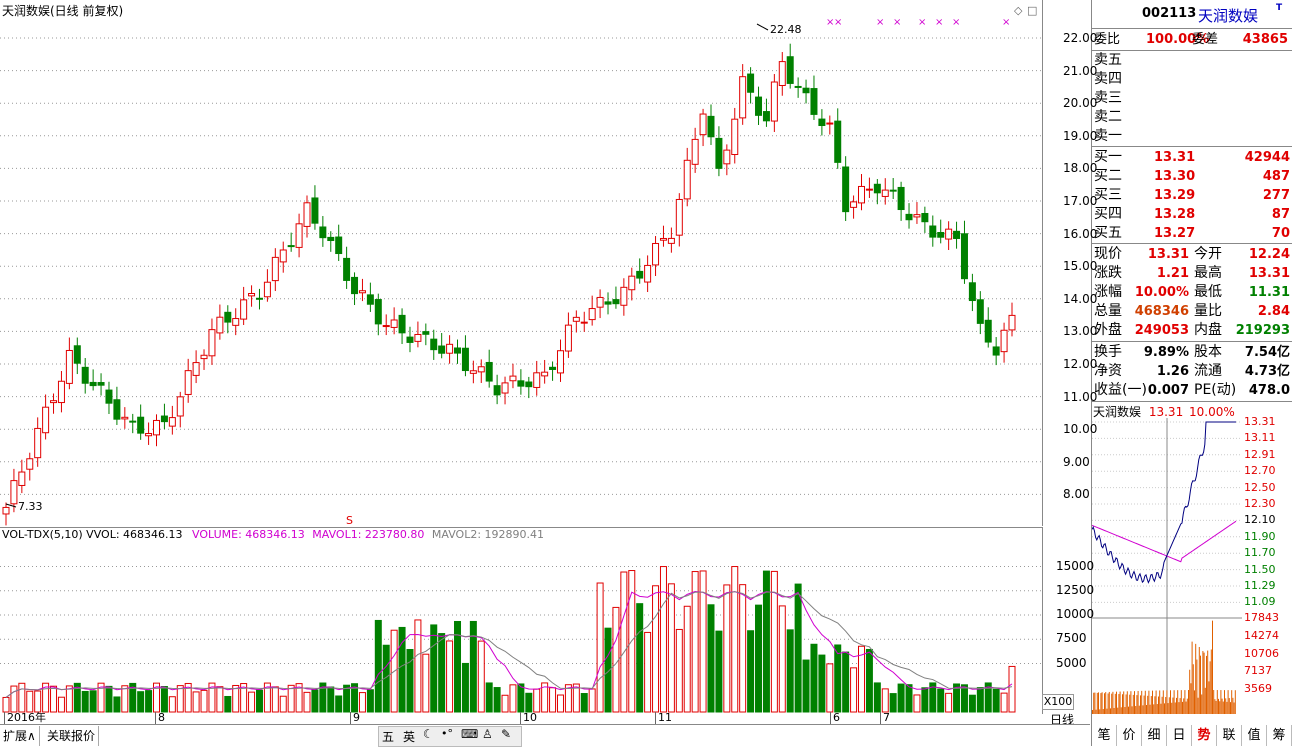 The height and width of the screenshot is (747, 1292). Describe the element at coordinates (1260, 519) in the screenshot. I see `intraday-price-tick: 12.10` at that location.